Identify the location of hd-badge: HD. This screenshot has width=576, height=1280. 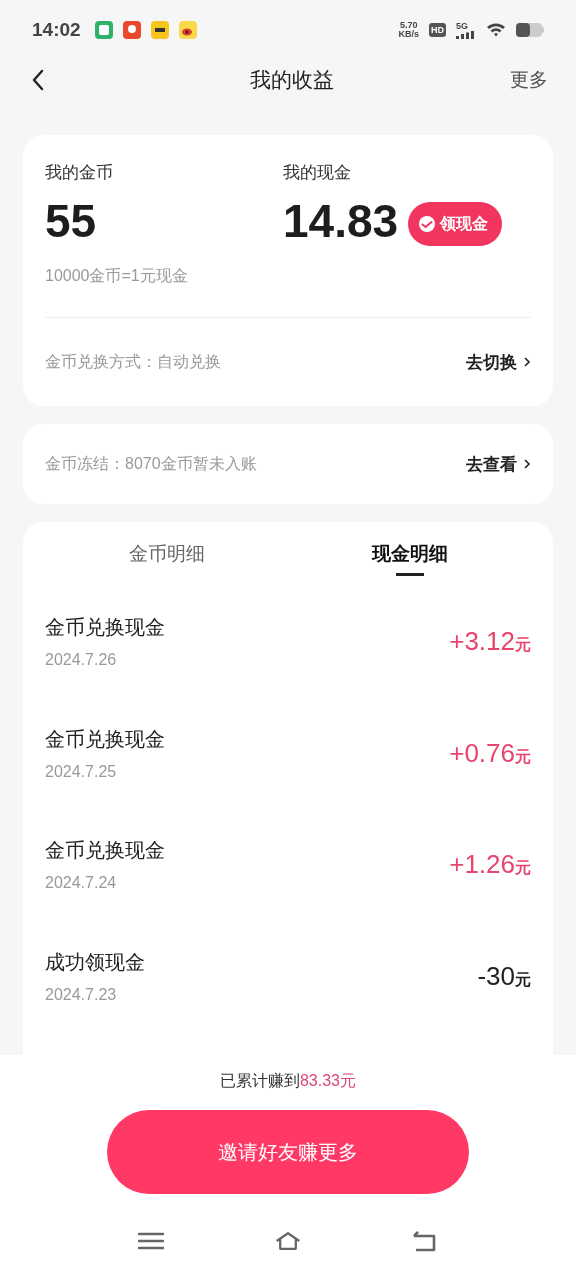
(437, 30).